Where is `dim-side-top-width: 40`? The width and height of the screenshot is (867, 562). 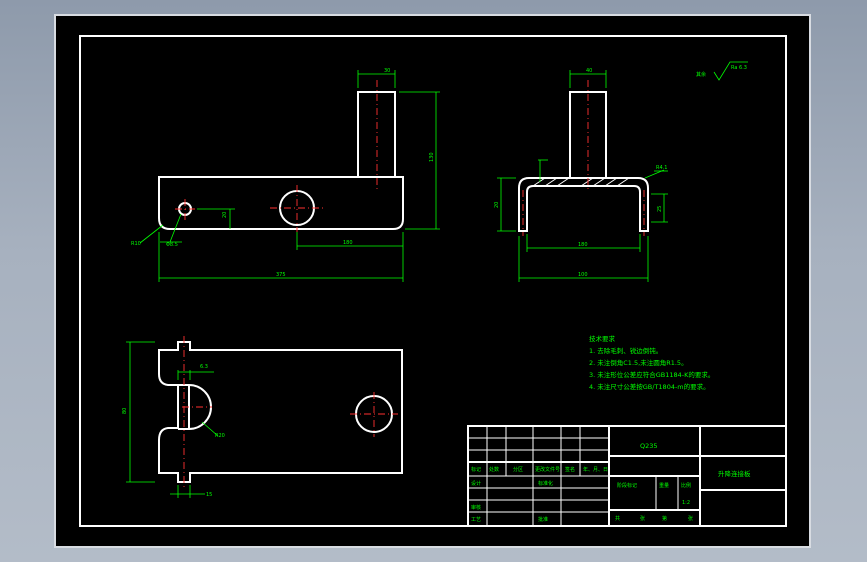
dim-side-top-width: 40 is located at coordinates (589, 71).